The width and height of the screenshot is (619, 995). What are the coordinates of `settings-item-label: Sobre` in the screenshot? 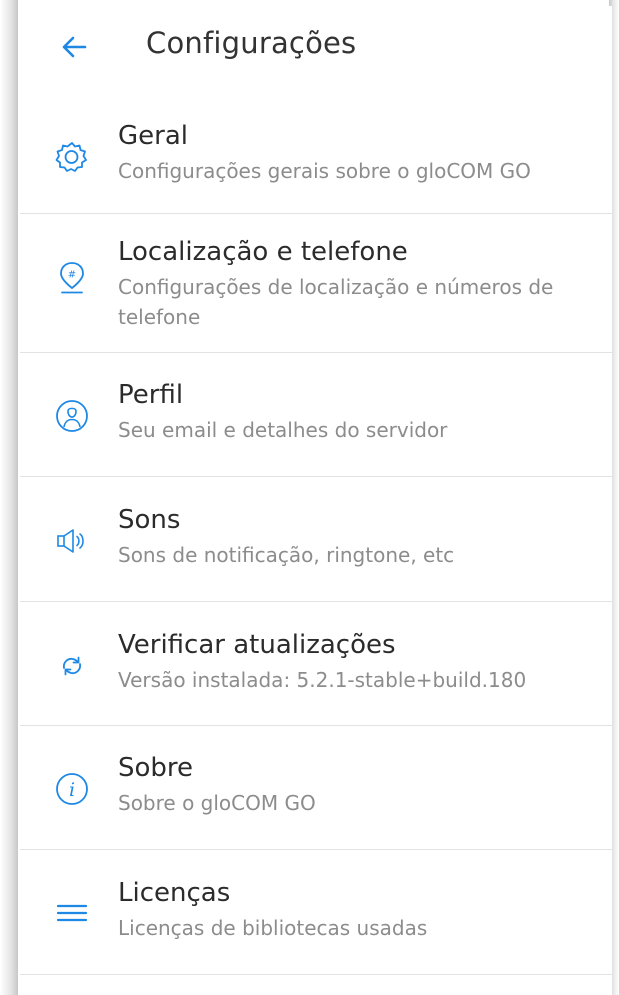 It's located at (156, 768).